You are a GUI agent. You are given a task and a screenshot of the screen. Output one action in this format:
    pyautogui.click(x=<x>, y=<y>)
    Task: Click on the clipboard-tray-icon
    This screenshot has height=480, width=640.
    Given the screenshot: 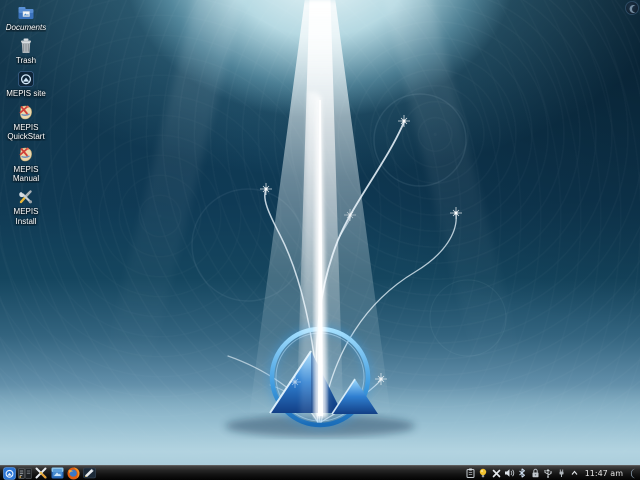 What is the action you would take?
    pyautogui.click(x=470, y=473)
    